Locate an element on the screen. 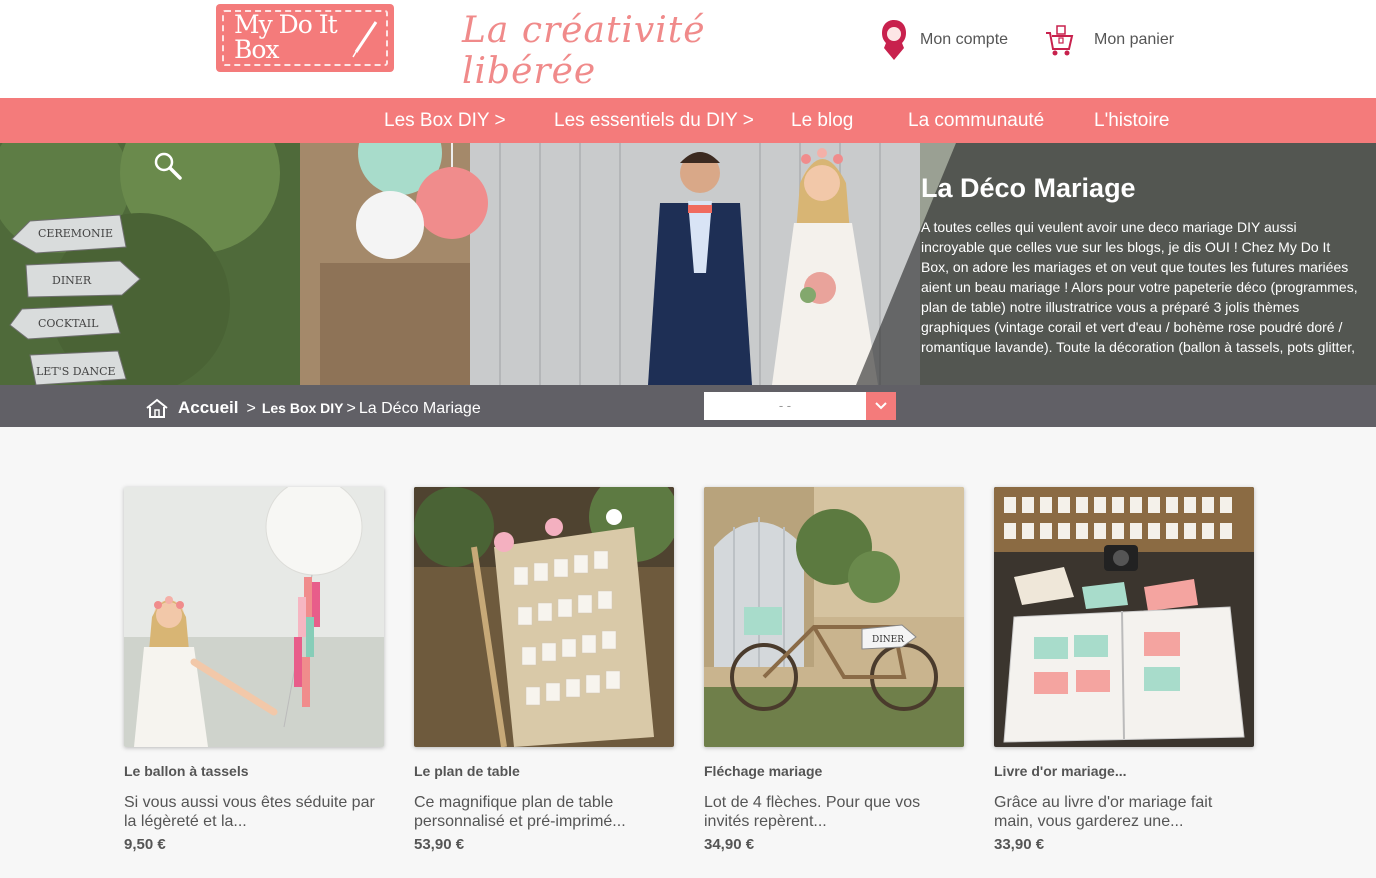 The width and height of the screenshot is (1376, 878). nav-item-histoire: L'histoire is located at coordinates (1131, 120).